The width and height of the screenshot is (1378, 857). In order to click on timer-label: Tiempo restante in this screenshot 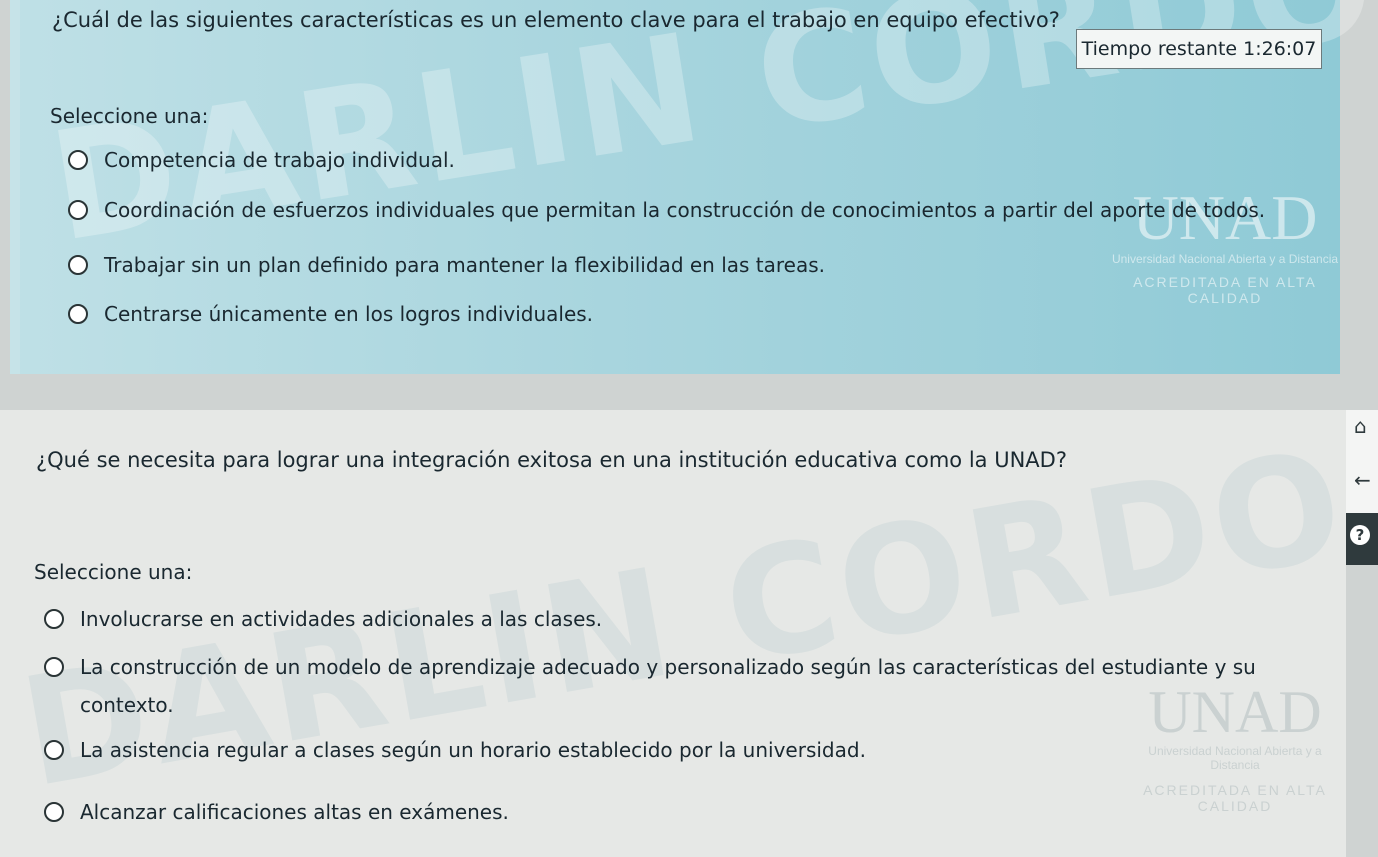, I will do `click(1159, 49)`.